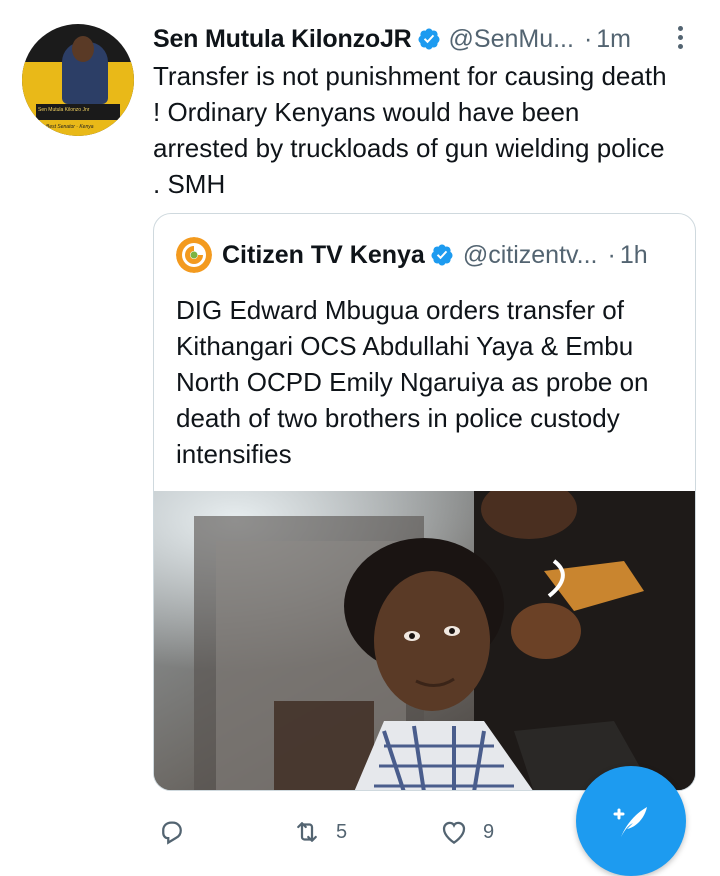 This screenshot has width=720, height=876. I want to click on avatar-plate-text: Sen Mutula Kilonzo Jnr, so click(64, 110).